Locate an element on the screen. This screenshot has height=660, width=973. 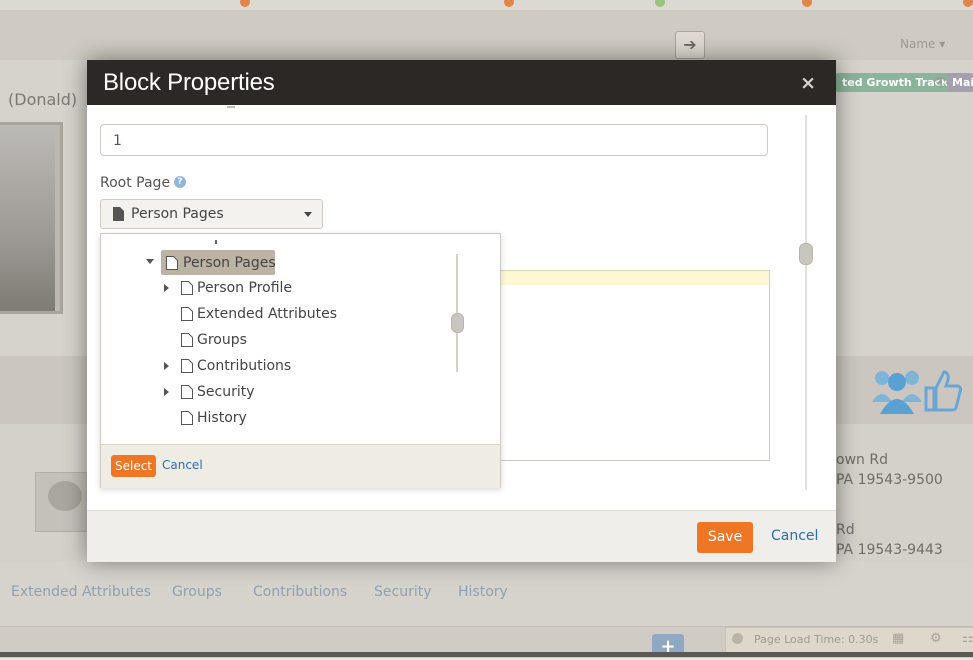
tab-security: Security is located at coordinates (403, 592).